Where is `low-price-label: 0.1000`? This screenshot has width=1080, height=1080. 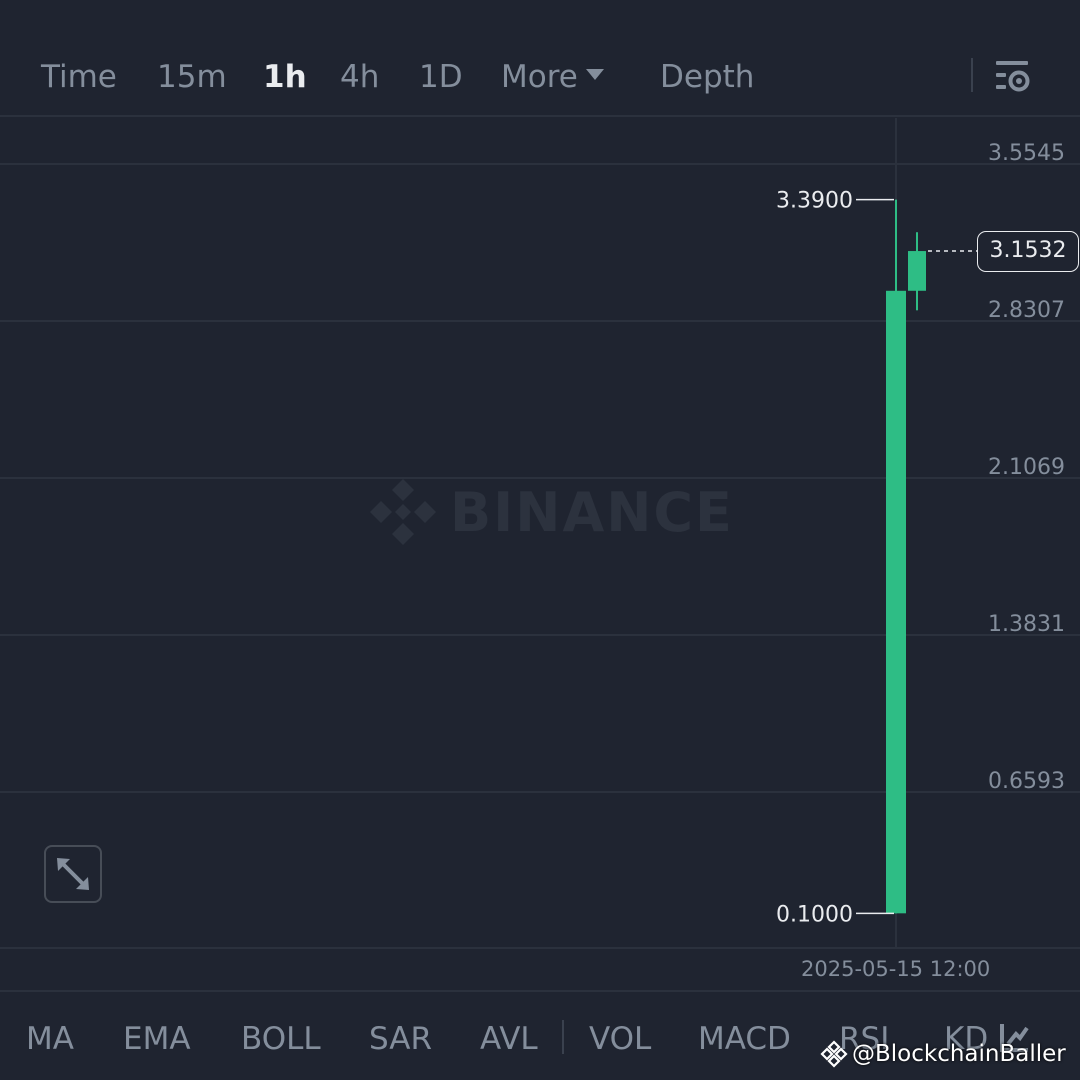
low-price-label: 0.1000 is located at coordinates (814, 914).